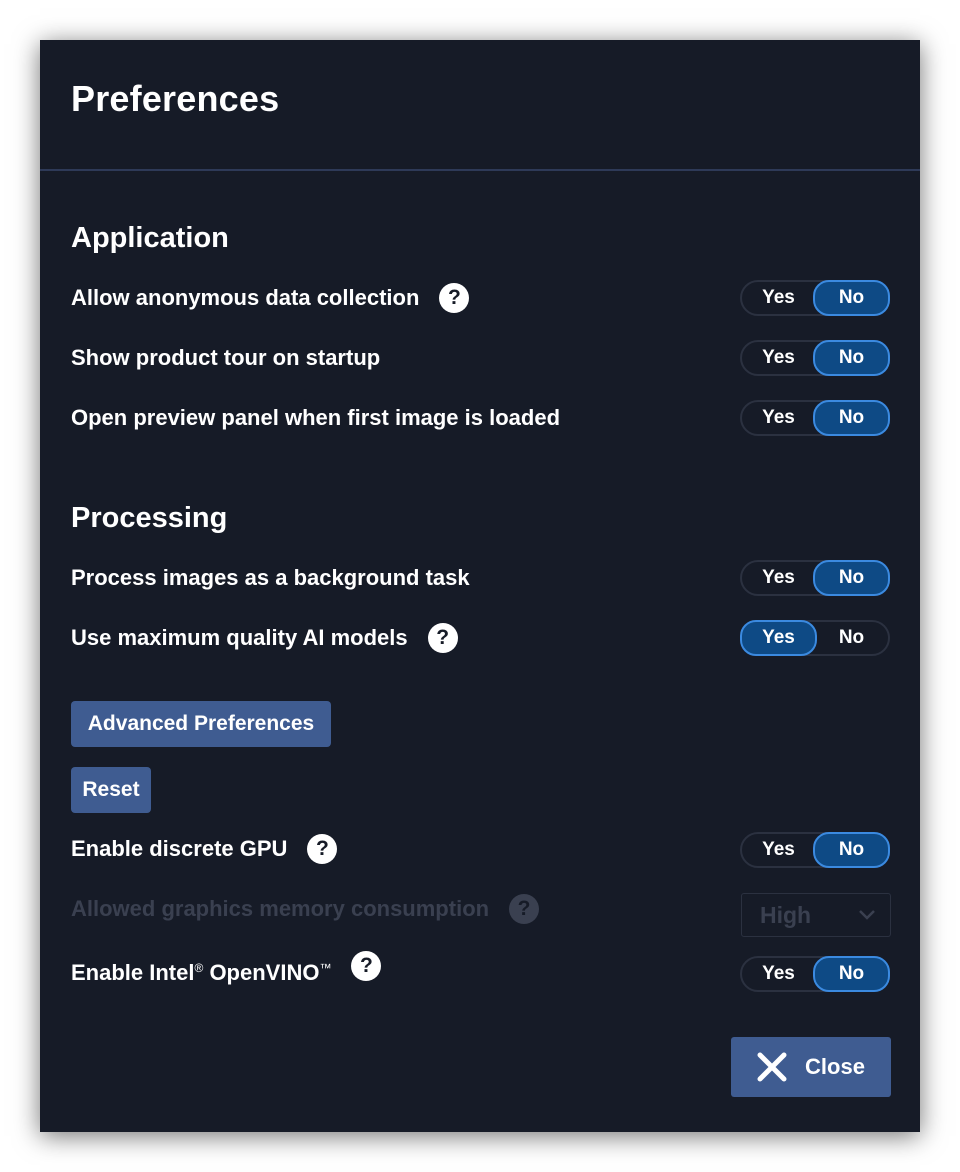 This screenshot has height=1172, width=960. I want to click on label-text: Enable discrete GPU, so click(179, 848).